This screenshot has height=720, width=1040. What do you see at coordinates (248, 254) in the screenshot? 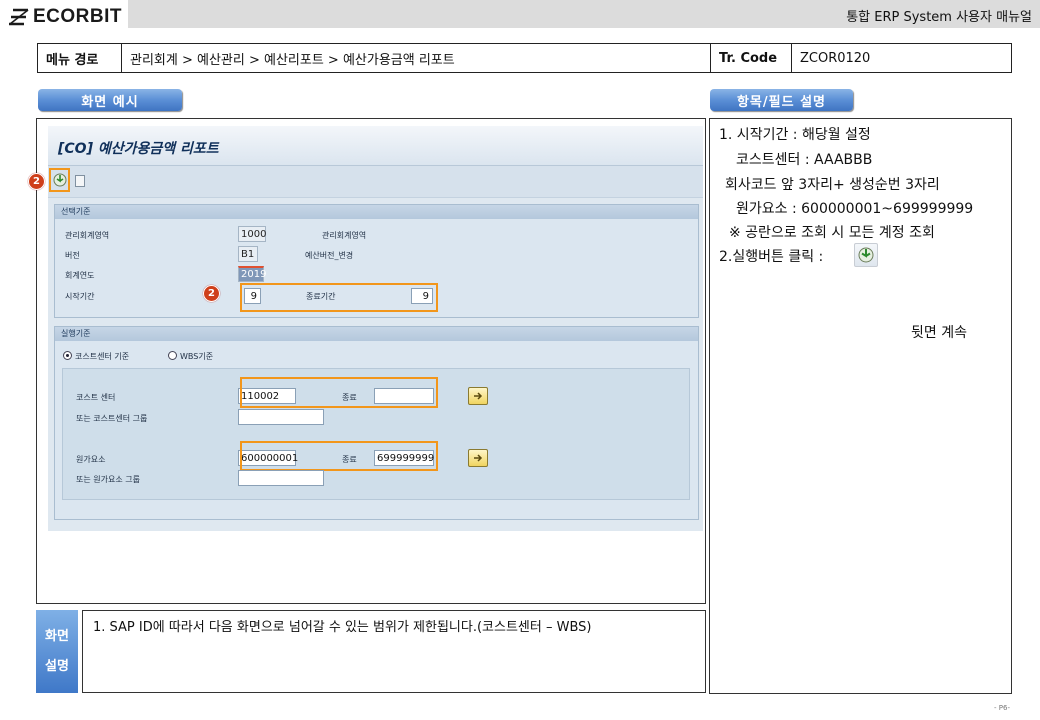
I see `version-field: B1` at bounding box center [248, 254].